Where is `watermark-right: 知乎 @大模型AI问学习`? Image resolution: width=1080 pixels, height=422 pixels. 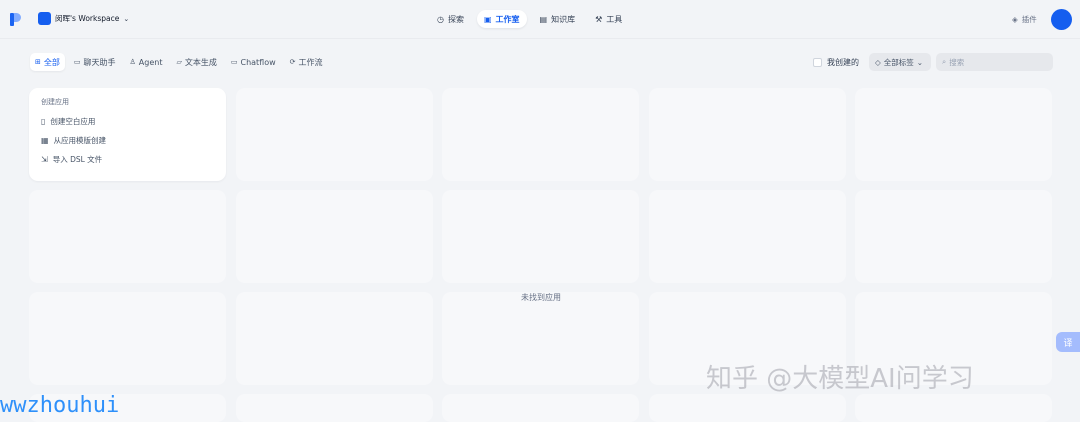 watermark-right: 知乎 @大模型AI问学习 is located at coordinates (840, 379).